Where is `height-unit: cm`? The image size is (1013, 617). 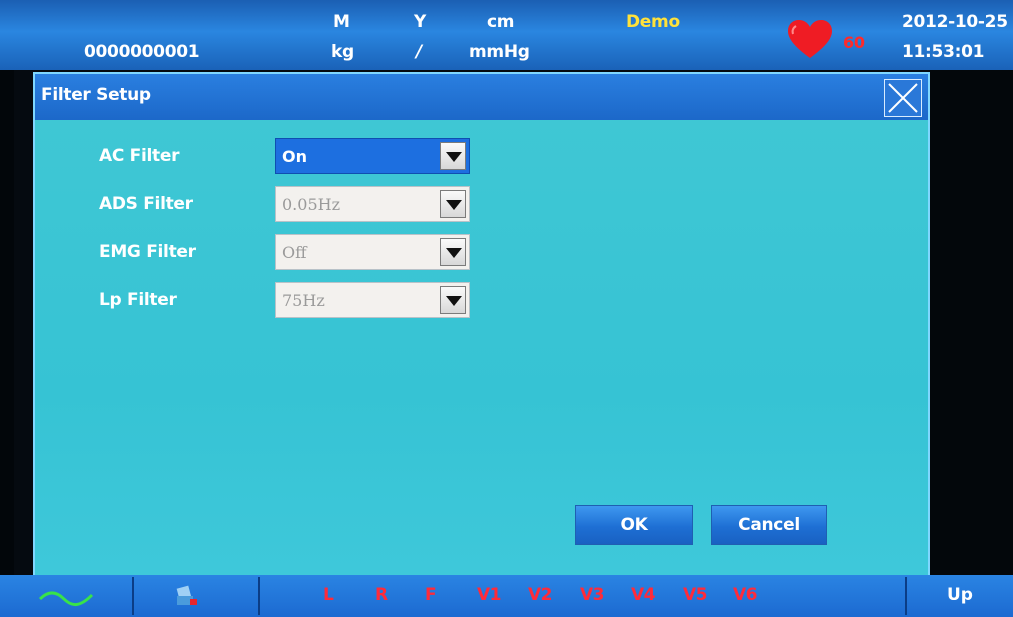
height-unit: cm is located at coordinates (501, 22).